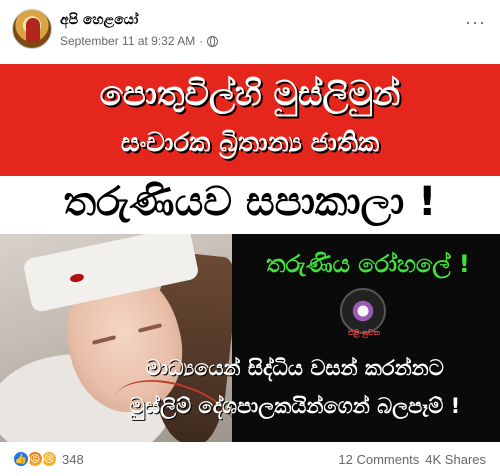 The image size is (500, 476). Describe the element at coordinates (455, 459) in the screenshot. I see `shares-link: 4K Shares` at that location.